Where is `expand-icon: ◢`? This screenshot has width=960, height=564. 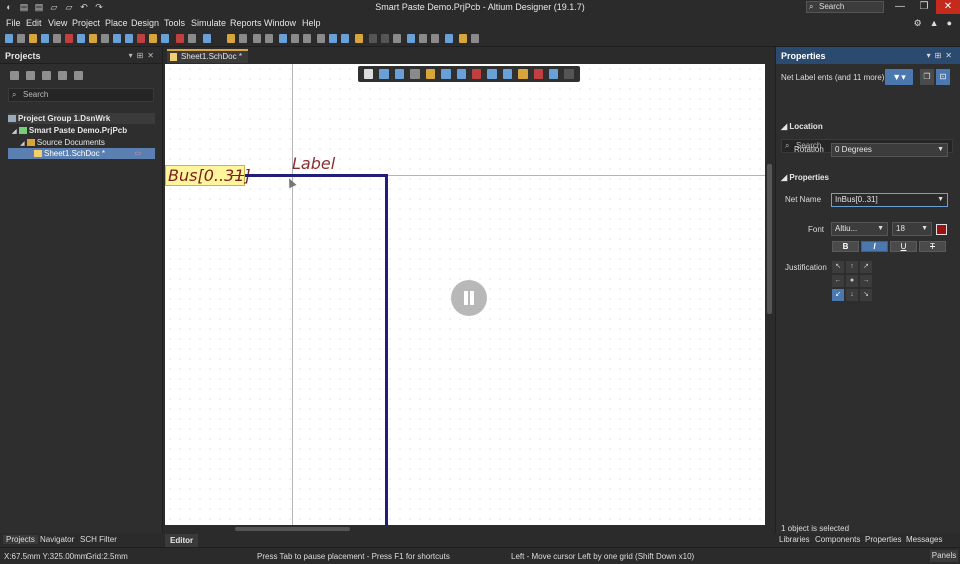
expand-icon: ◢ is located at coordinates (14, 132).